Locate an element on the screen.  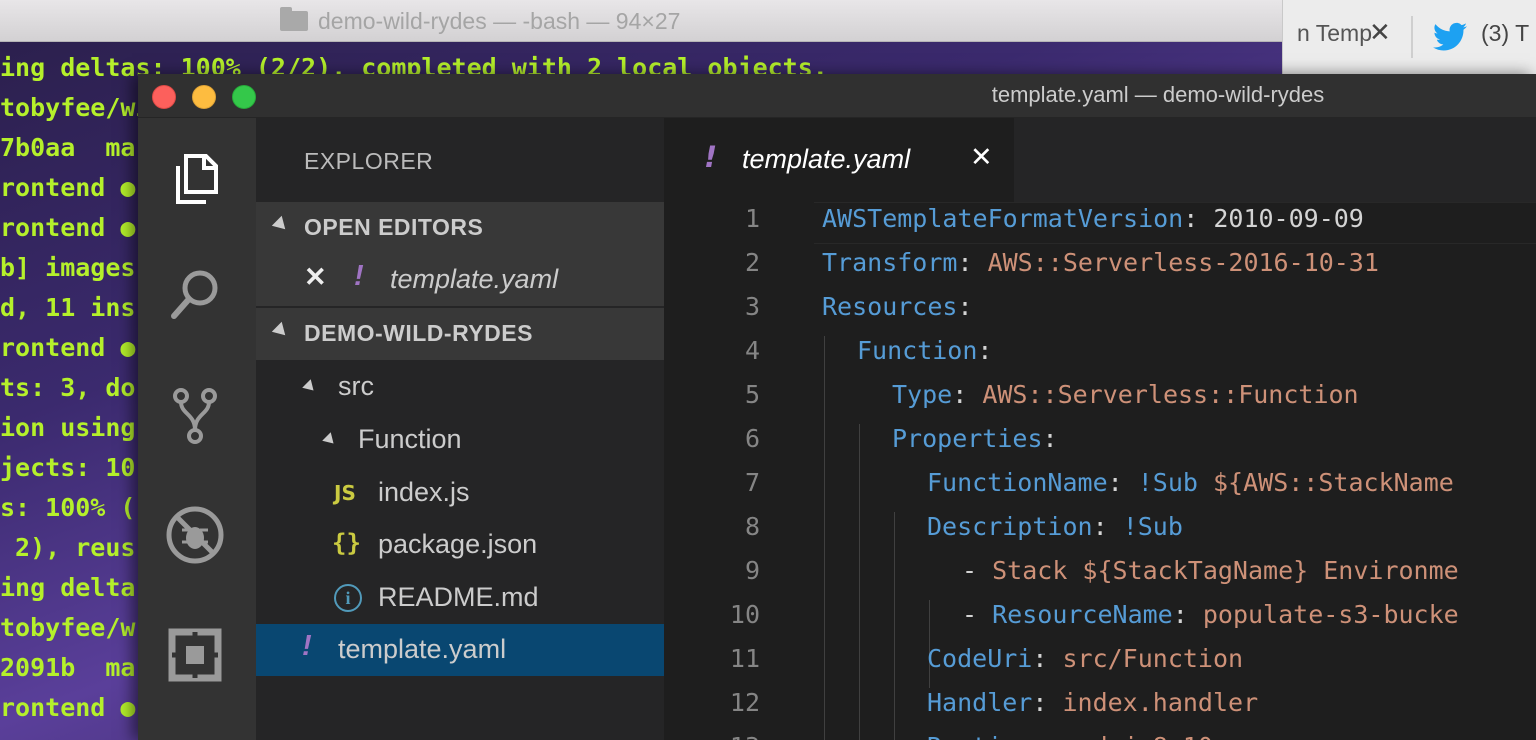
tree-folder-src: src is located at coordinates (460, 387).